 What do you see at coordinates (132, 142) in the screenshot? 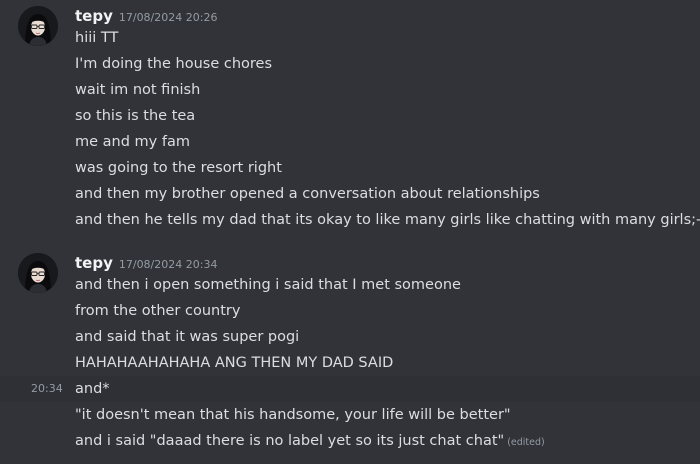
I see `message-text: me and my fam` at bounding box center [132, 142].